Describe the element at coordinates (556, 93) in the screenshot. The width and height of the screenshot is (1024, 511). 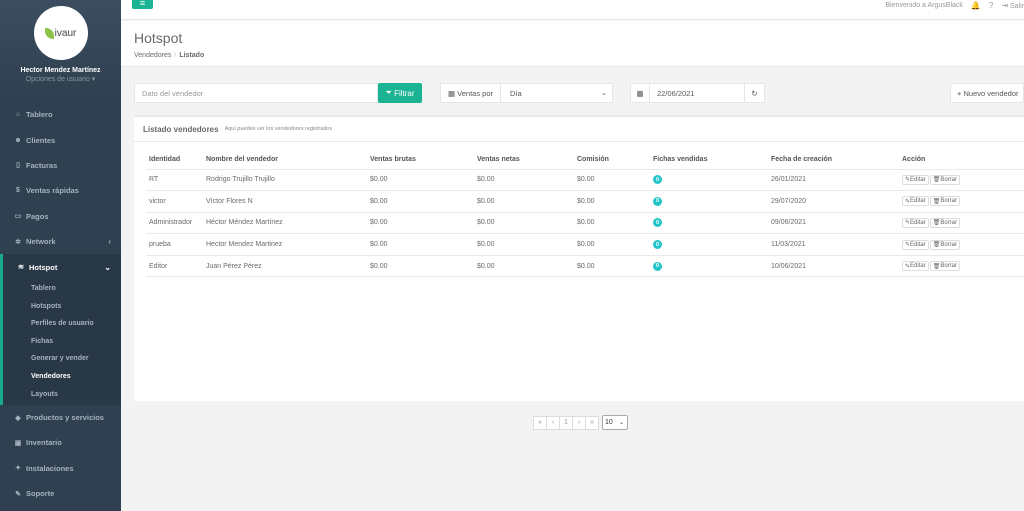
I see `period-select: Día ⌄` at that location.